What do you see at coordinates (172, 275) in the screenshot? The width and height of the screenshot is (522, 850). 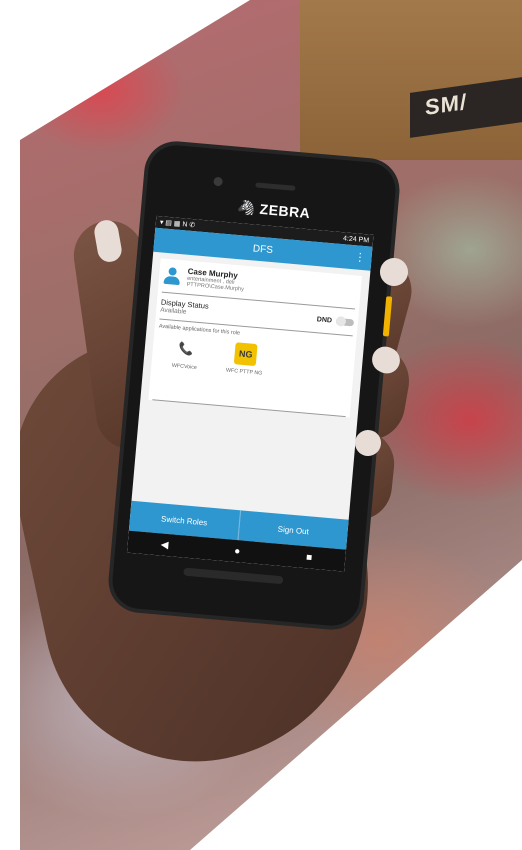 I see `person-icon` at bounding box center [172, 275].